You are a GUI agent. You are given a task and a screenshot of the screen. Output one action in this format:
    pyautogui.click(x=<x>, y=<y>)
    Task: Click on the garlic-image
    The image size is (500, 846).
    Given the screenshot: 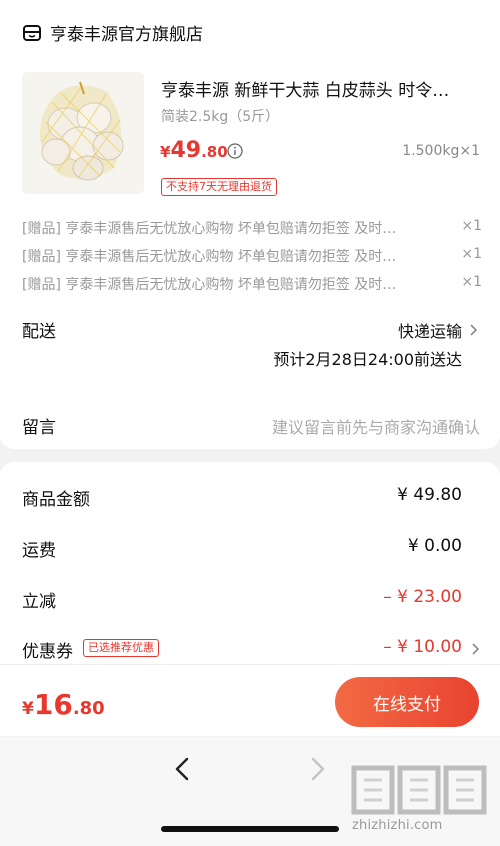 What is the action you would take?
    pyautogui.click(x=83, y=133)
    